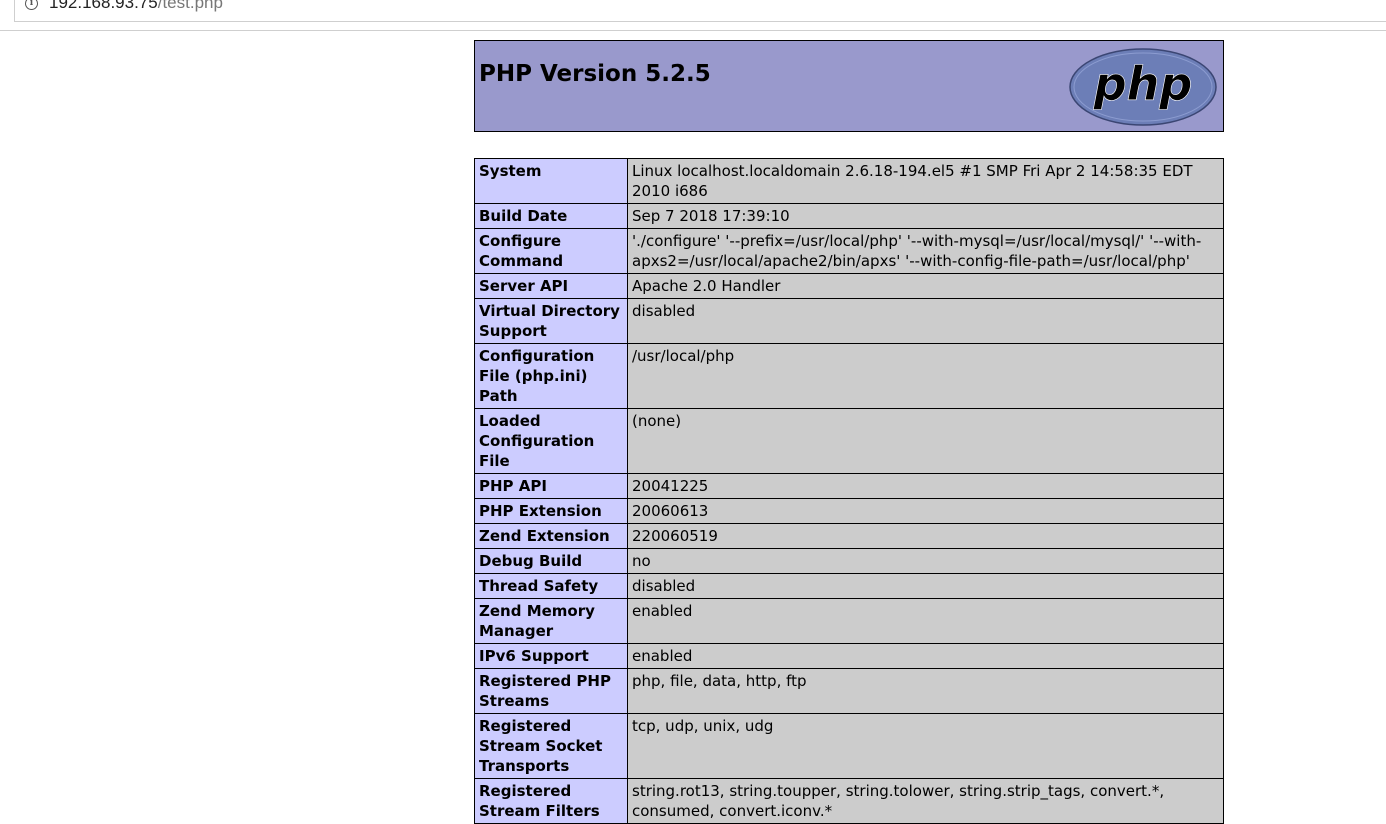 The height and width of the screenshot is (824, 1386). Describe the element at coordinates (551, 441) in the screenshot. I see `row-key: Loaded Configuration File` at that location.